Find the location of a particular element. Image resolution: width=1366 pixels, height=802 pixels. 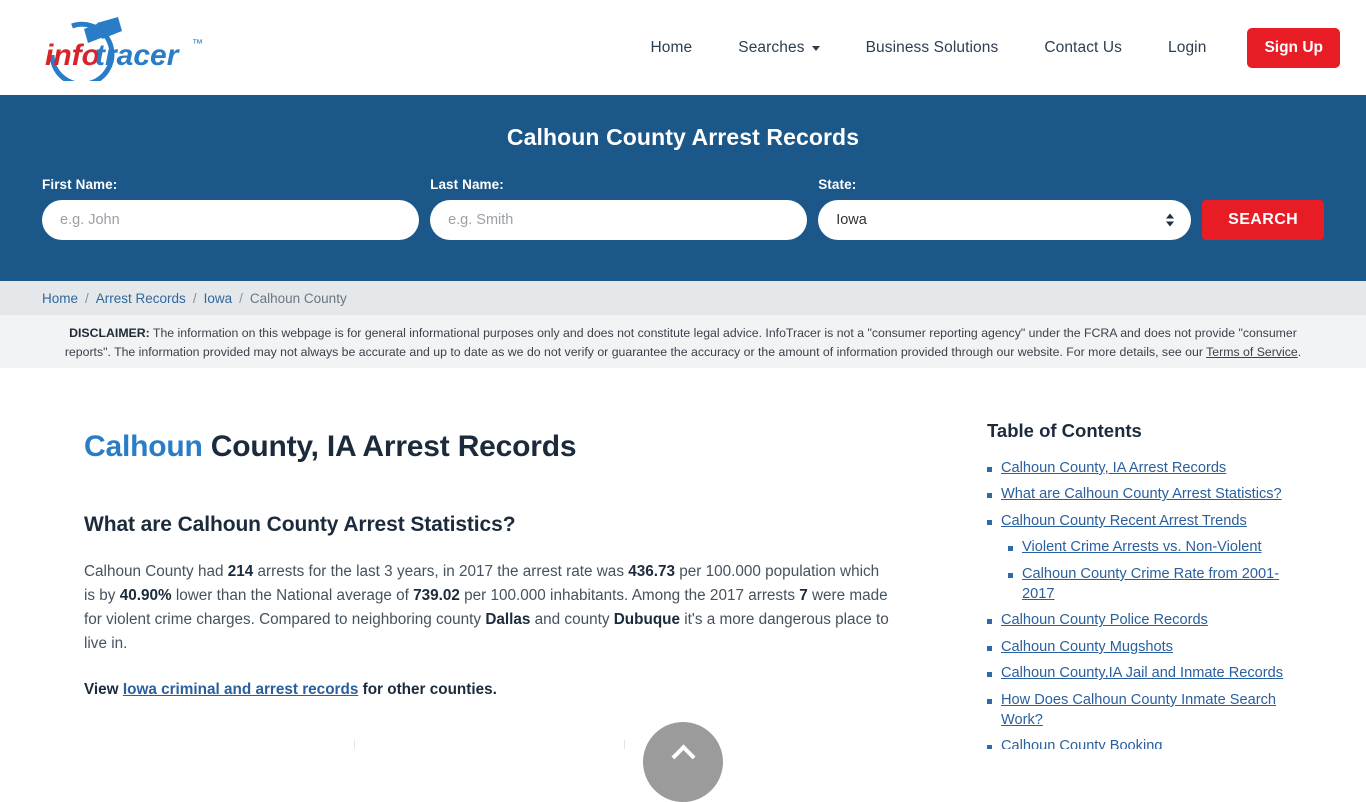

toc-link: Violent Crime Arrests vs. Non-Violent is located at coordinates (1142, 548).